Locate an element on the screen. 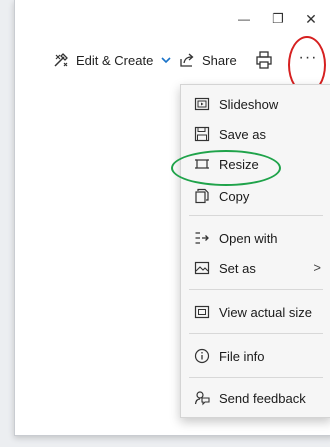 The height and width of the screenshot is (447, 330). print-button is located at coordinates (267, 60).